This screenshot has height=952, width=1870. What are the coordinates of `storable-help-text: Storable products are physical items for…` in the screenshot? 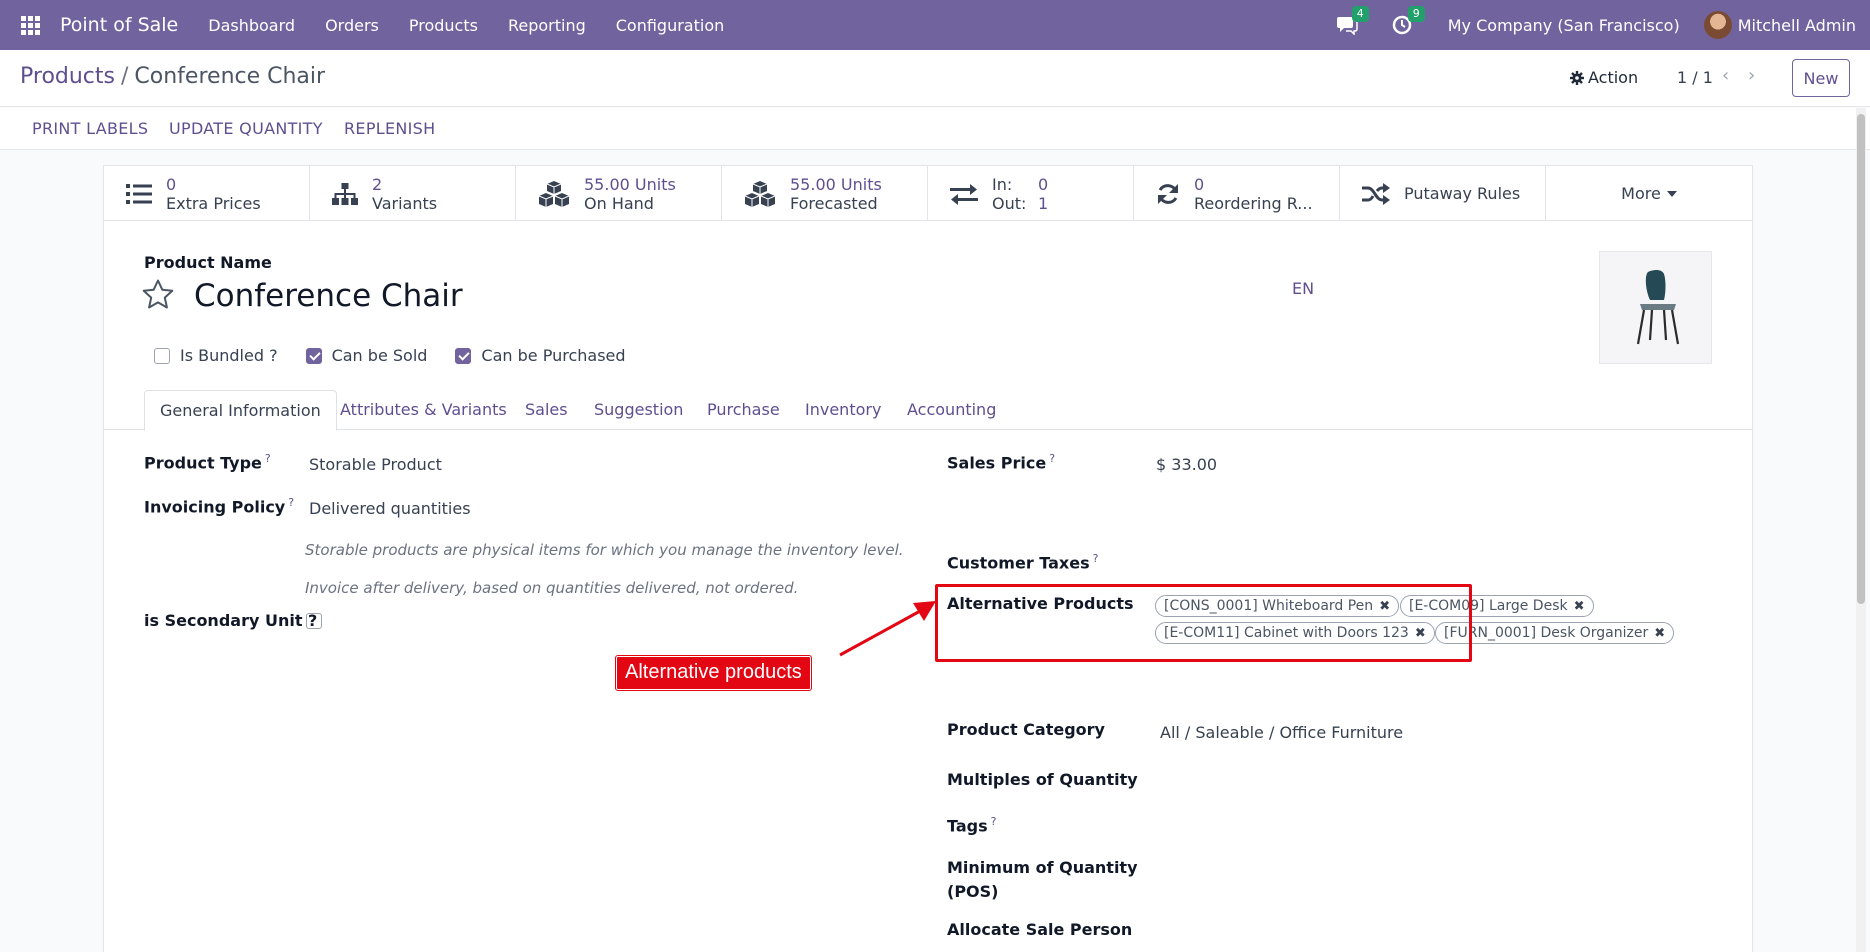 It's located at (604, 550).